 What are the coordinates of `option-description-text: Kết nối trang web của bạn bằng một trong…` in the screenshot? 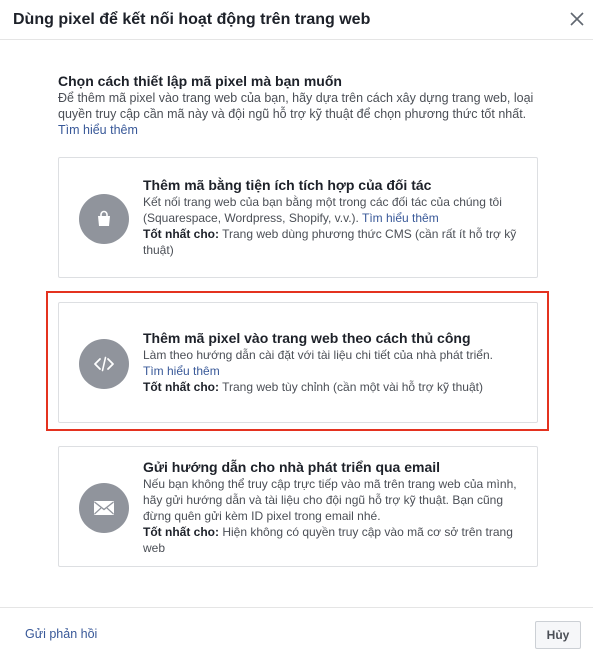 It's located at (322, 210).